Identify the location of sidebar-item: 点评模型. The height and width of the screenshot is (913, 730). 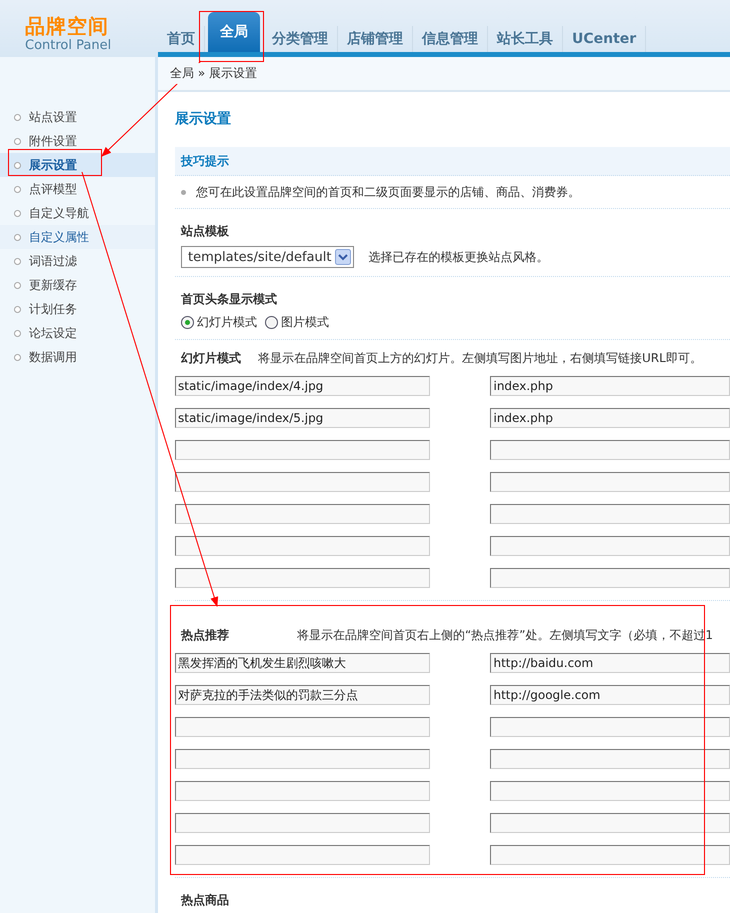
(77, 189).